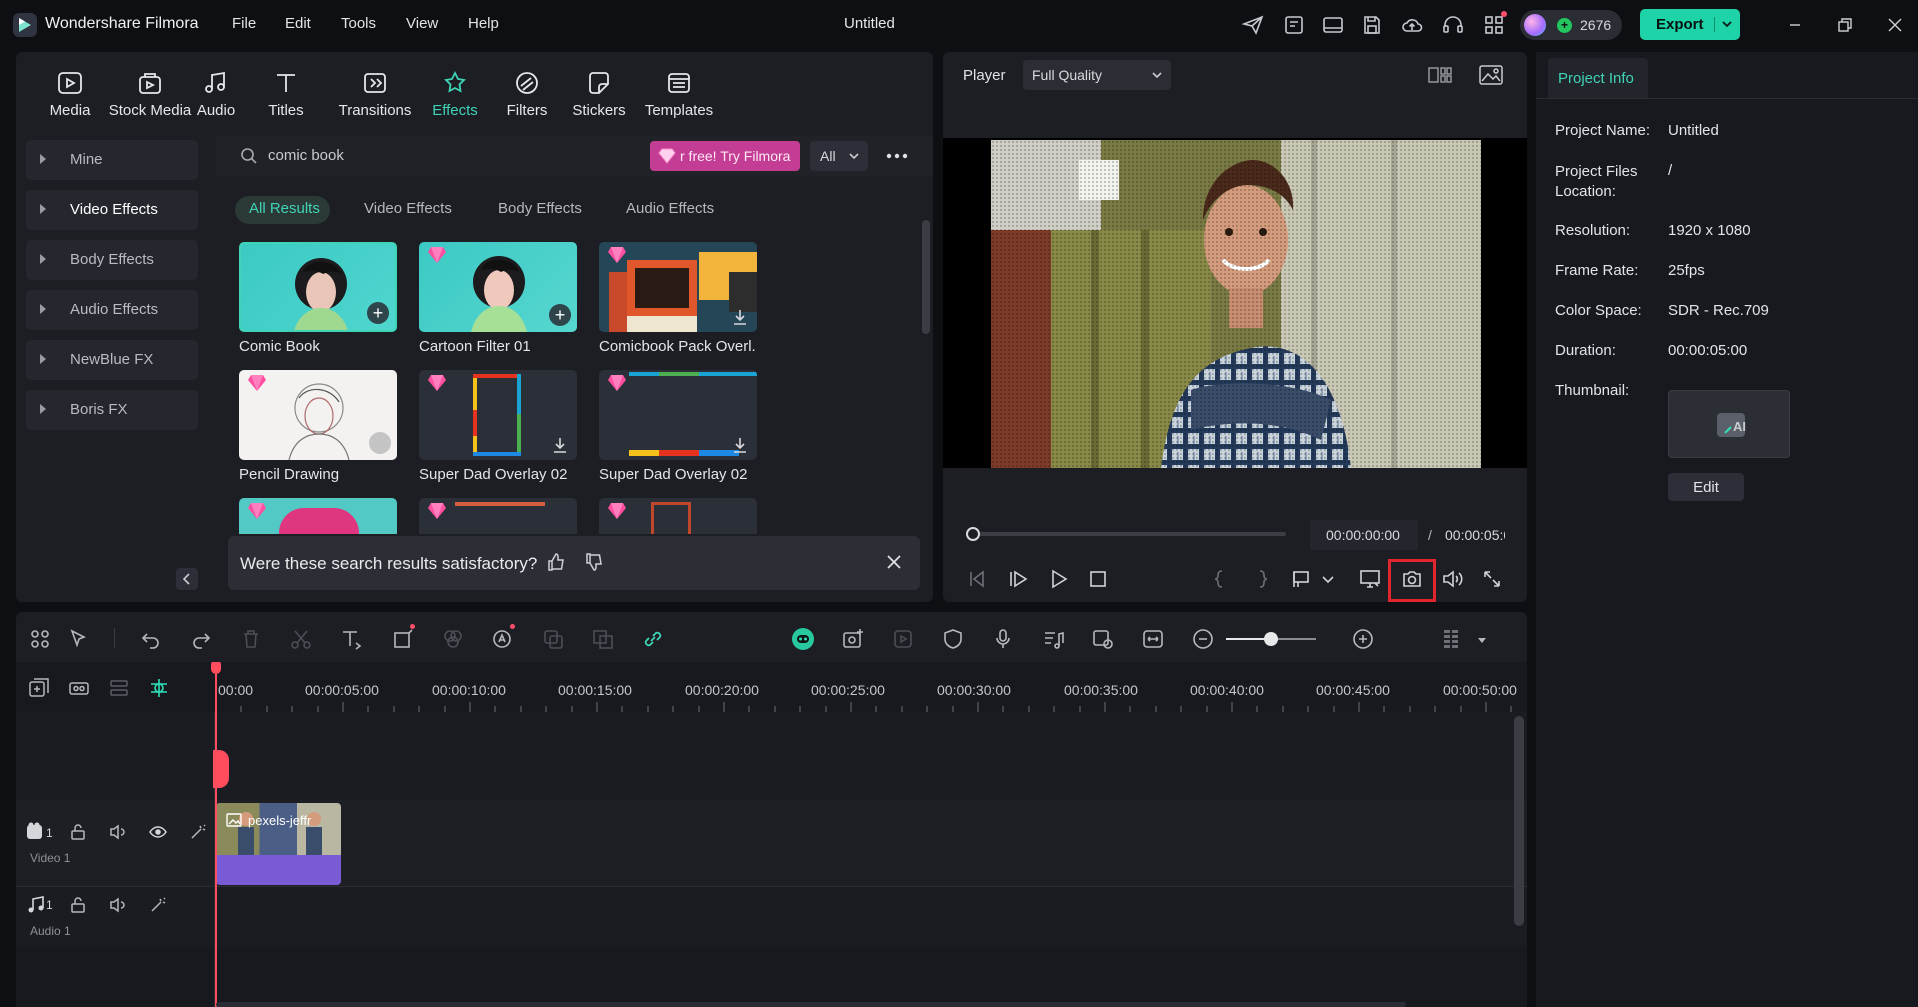 Image resolution: width=1918 pixels, height=1007 pixels. I want to click on quality-dropdown: Full Quality, so click(1097, 75).